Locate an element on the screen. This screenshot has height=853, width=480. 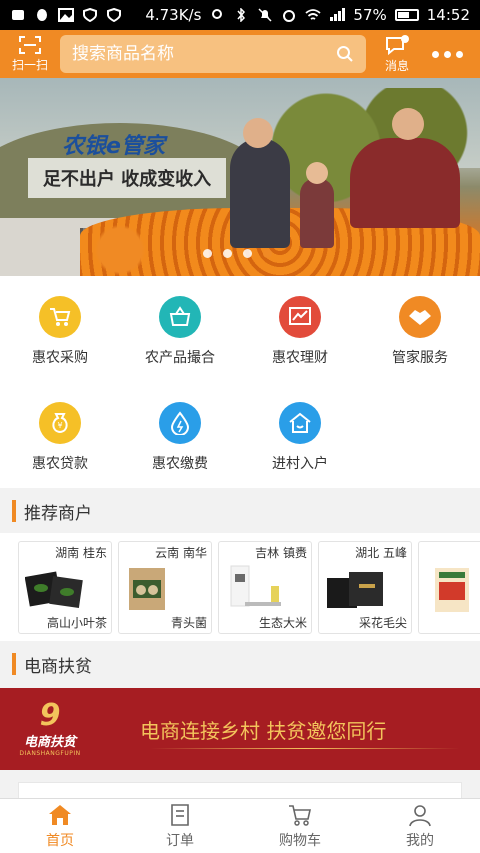
top-header: 扫一扫 消息 is located at coordinates (240, 54).